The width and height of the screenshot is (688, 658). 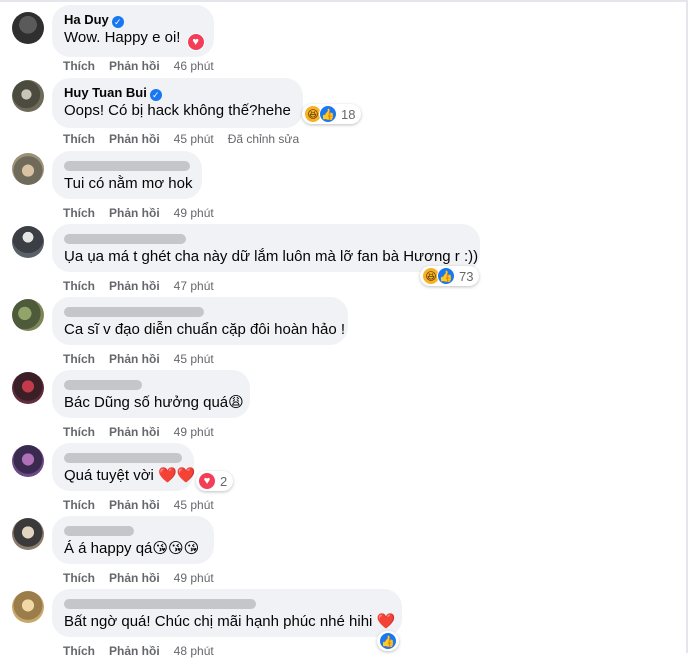 I want to click on comment-actions: Thích Phản hồi 47 phút, so click(x=145, y=286).